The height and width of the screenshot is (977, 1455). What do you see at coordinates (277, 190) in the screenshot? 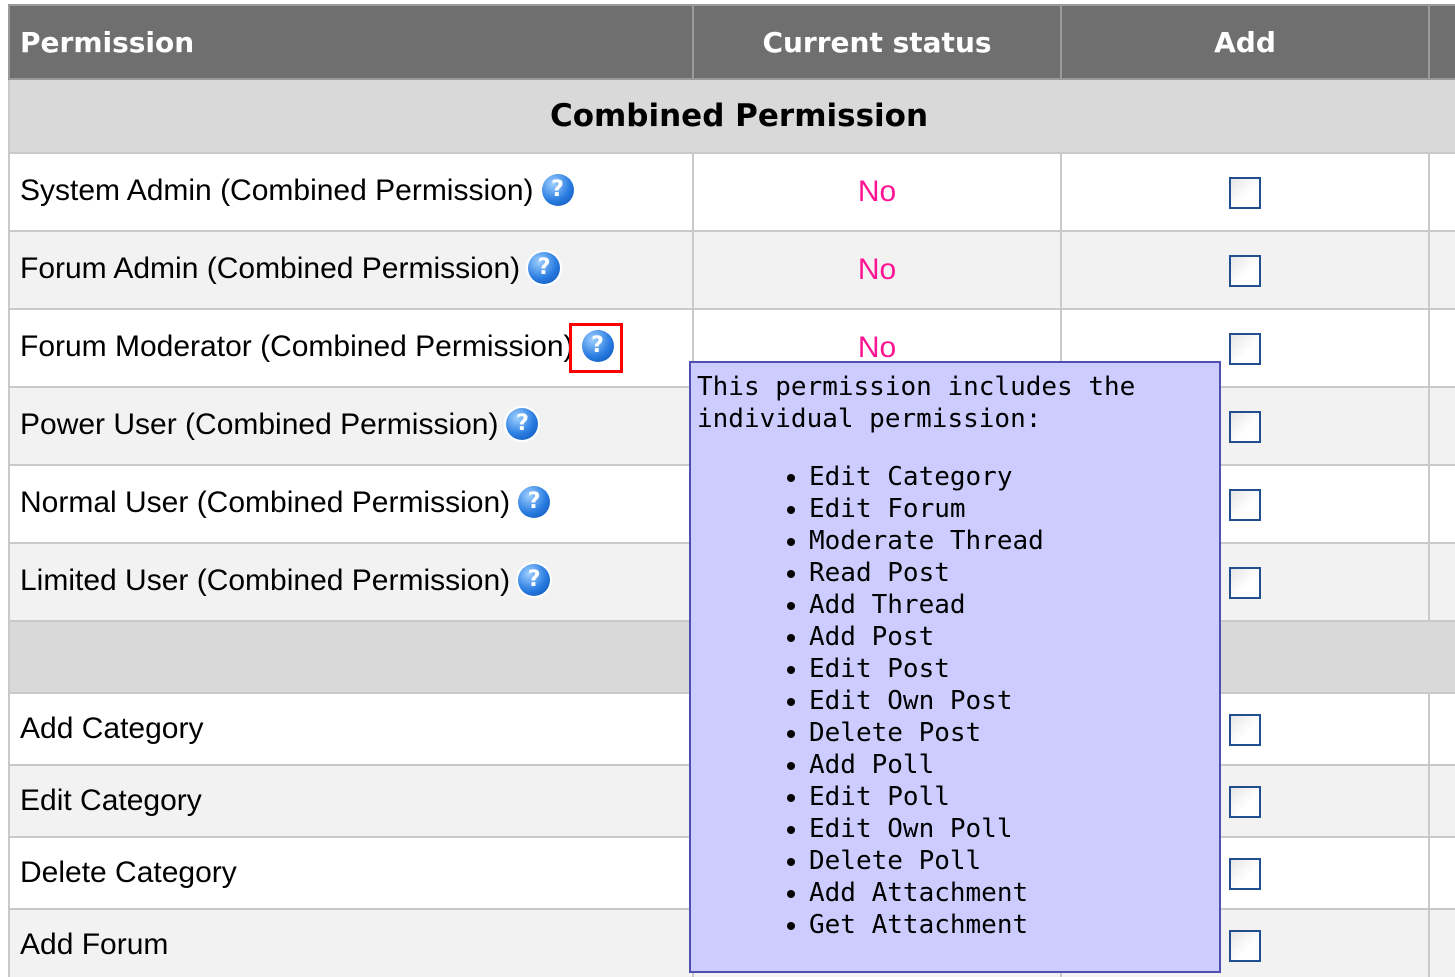
I see `permission-label: System Admin (Combined Permission)` at bounding box center [277, 190].